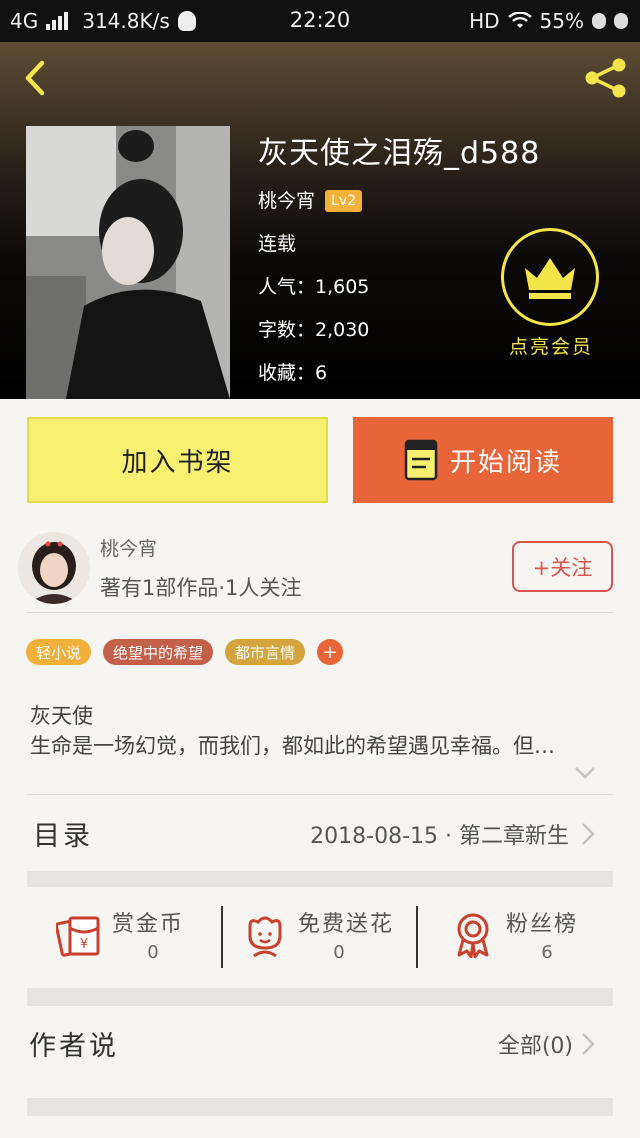 The image size is (640, 1138). I want to click on author-name: 桃今宵, so click(128, 547).